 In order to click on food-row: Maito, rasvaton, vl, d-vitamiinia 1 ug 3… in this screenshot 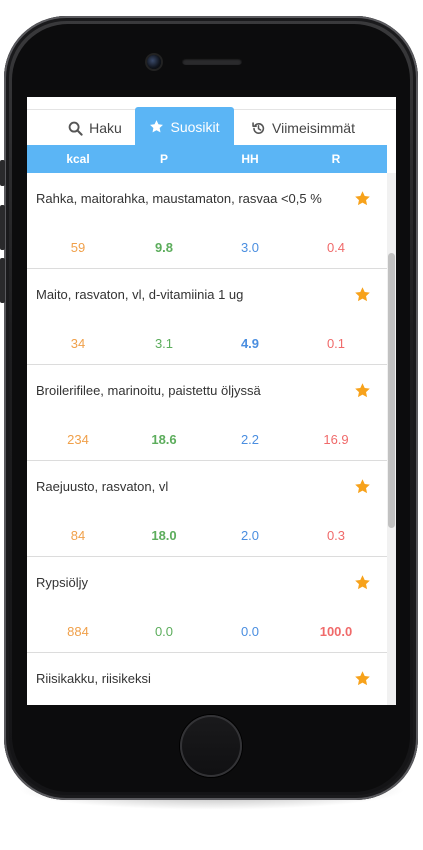, I will do `click(207, 317)`.